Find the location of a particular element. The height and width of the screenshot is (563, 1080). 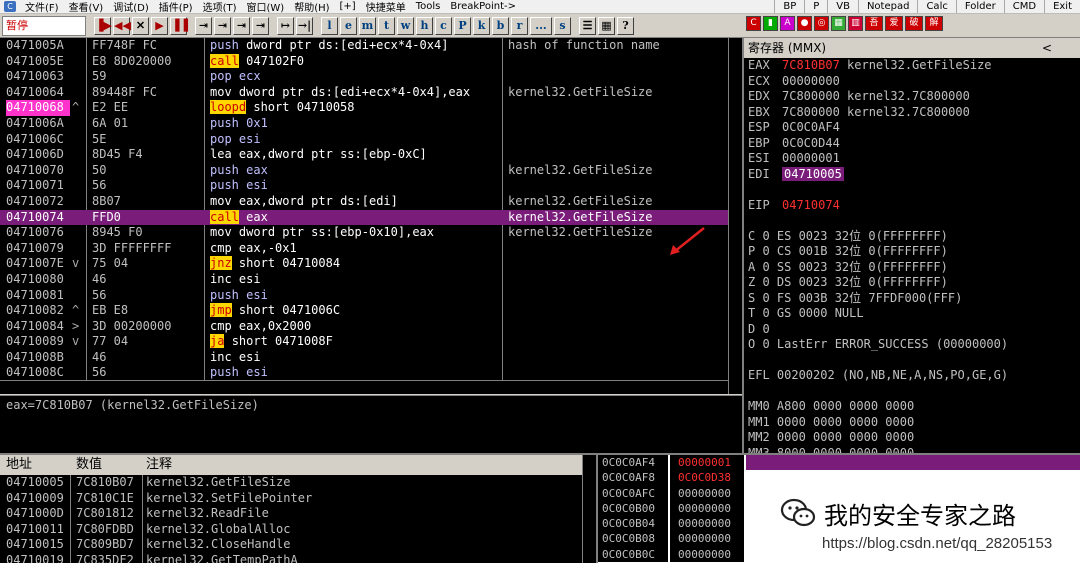

register-line: A 0 SS 0023 32位 0(FFFFFFFF) is located at coordinates (912, 268).